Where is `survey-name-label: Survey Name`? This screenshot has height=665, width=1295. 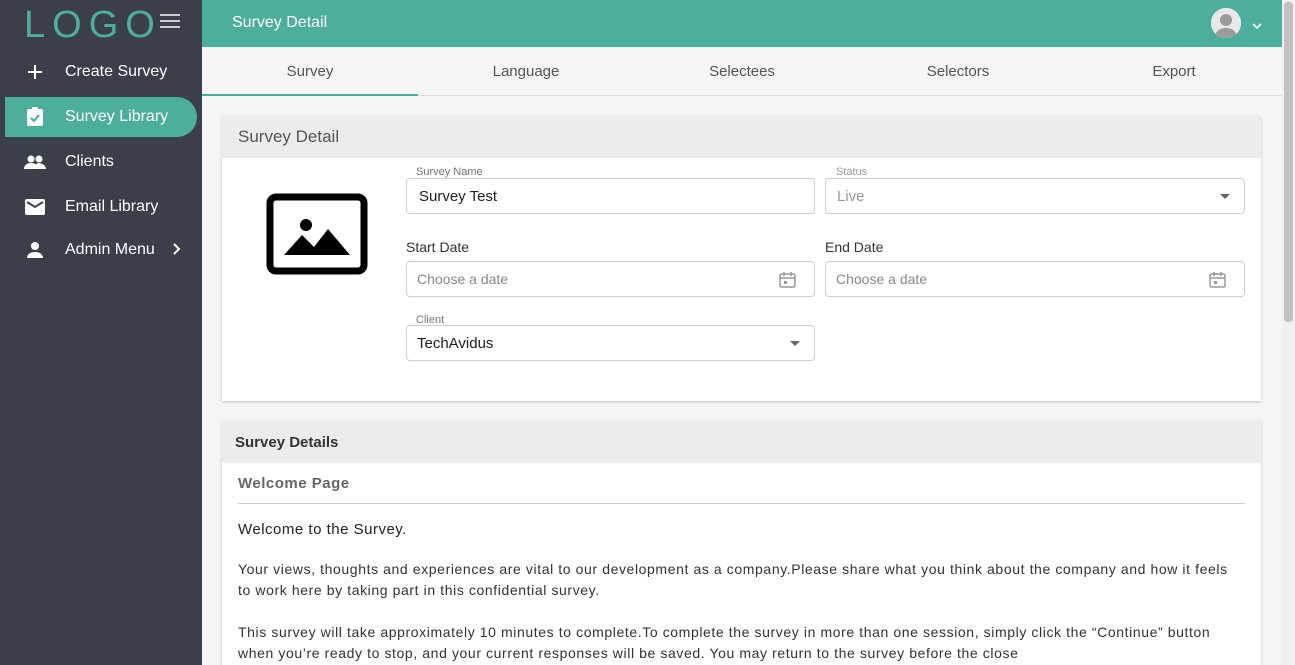 survey-name-label: Survey Name is located at coordinates (449, 172).